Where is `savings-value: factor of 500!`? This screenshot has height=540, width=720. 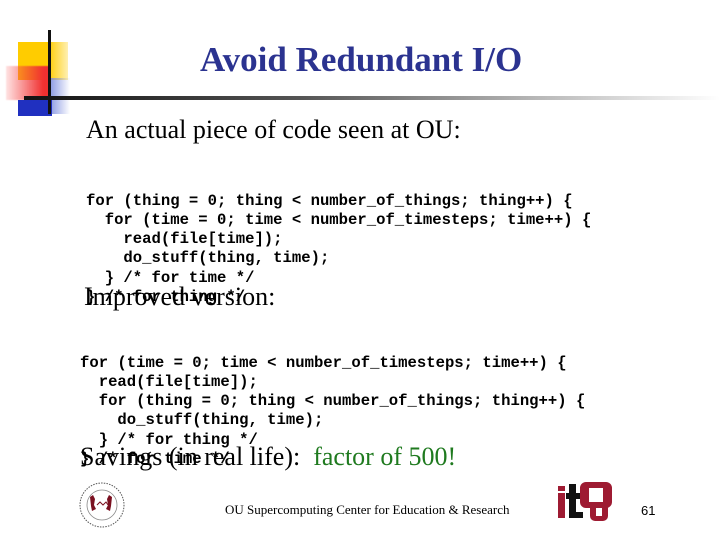 savings-value: factor of 500! is located at coordinates (385, 456).